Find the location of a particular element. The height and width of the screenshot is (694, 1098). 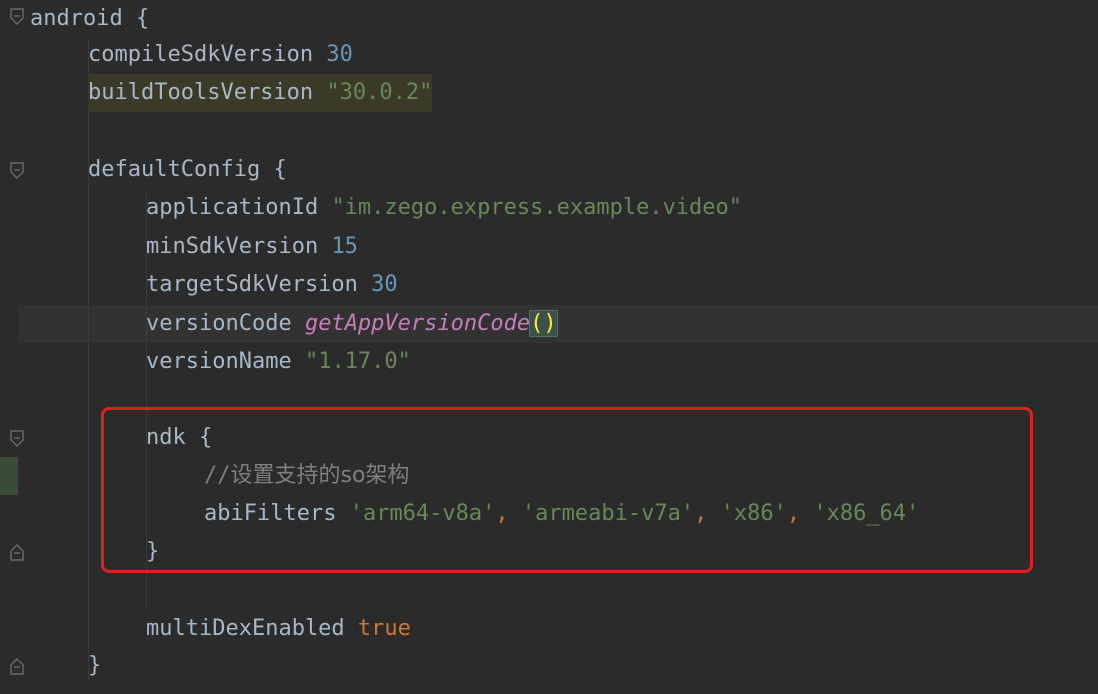

vcs-change-marker is located at coordinates (9, 476).